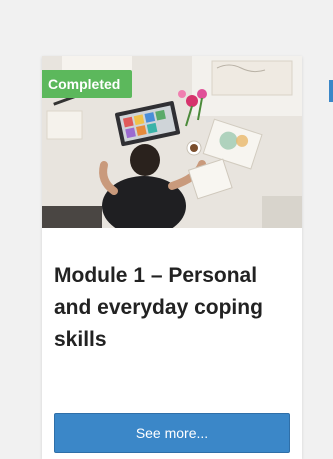 This screenshot has height=459, width=333. I want to click on completed-badge: Completed, so click(87, 84).